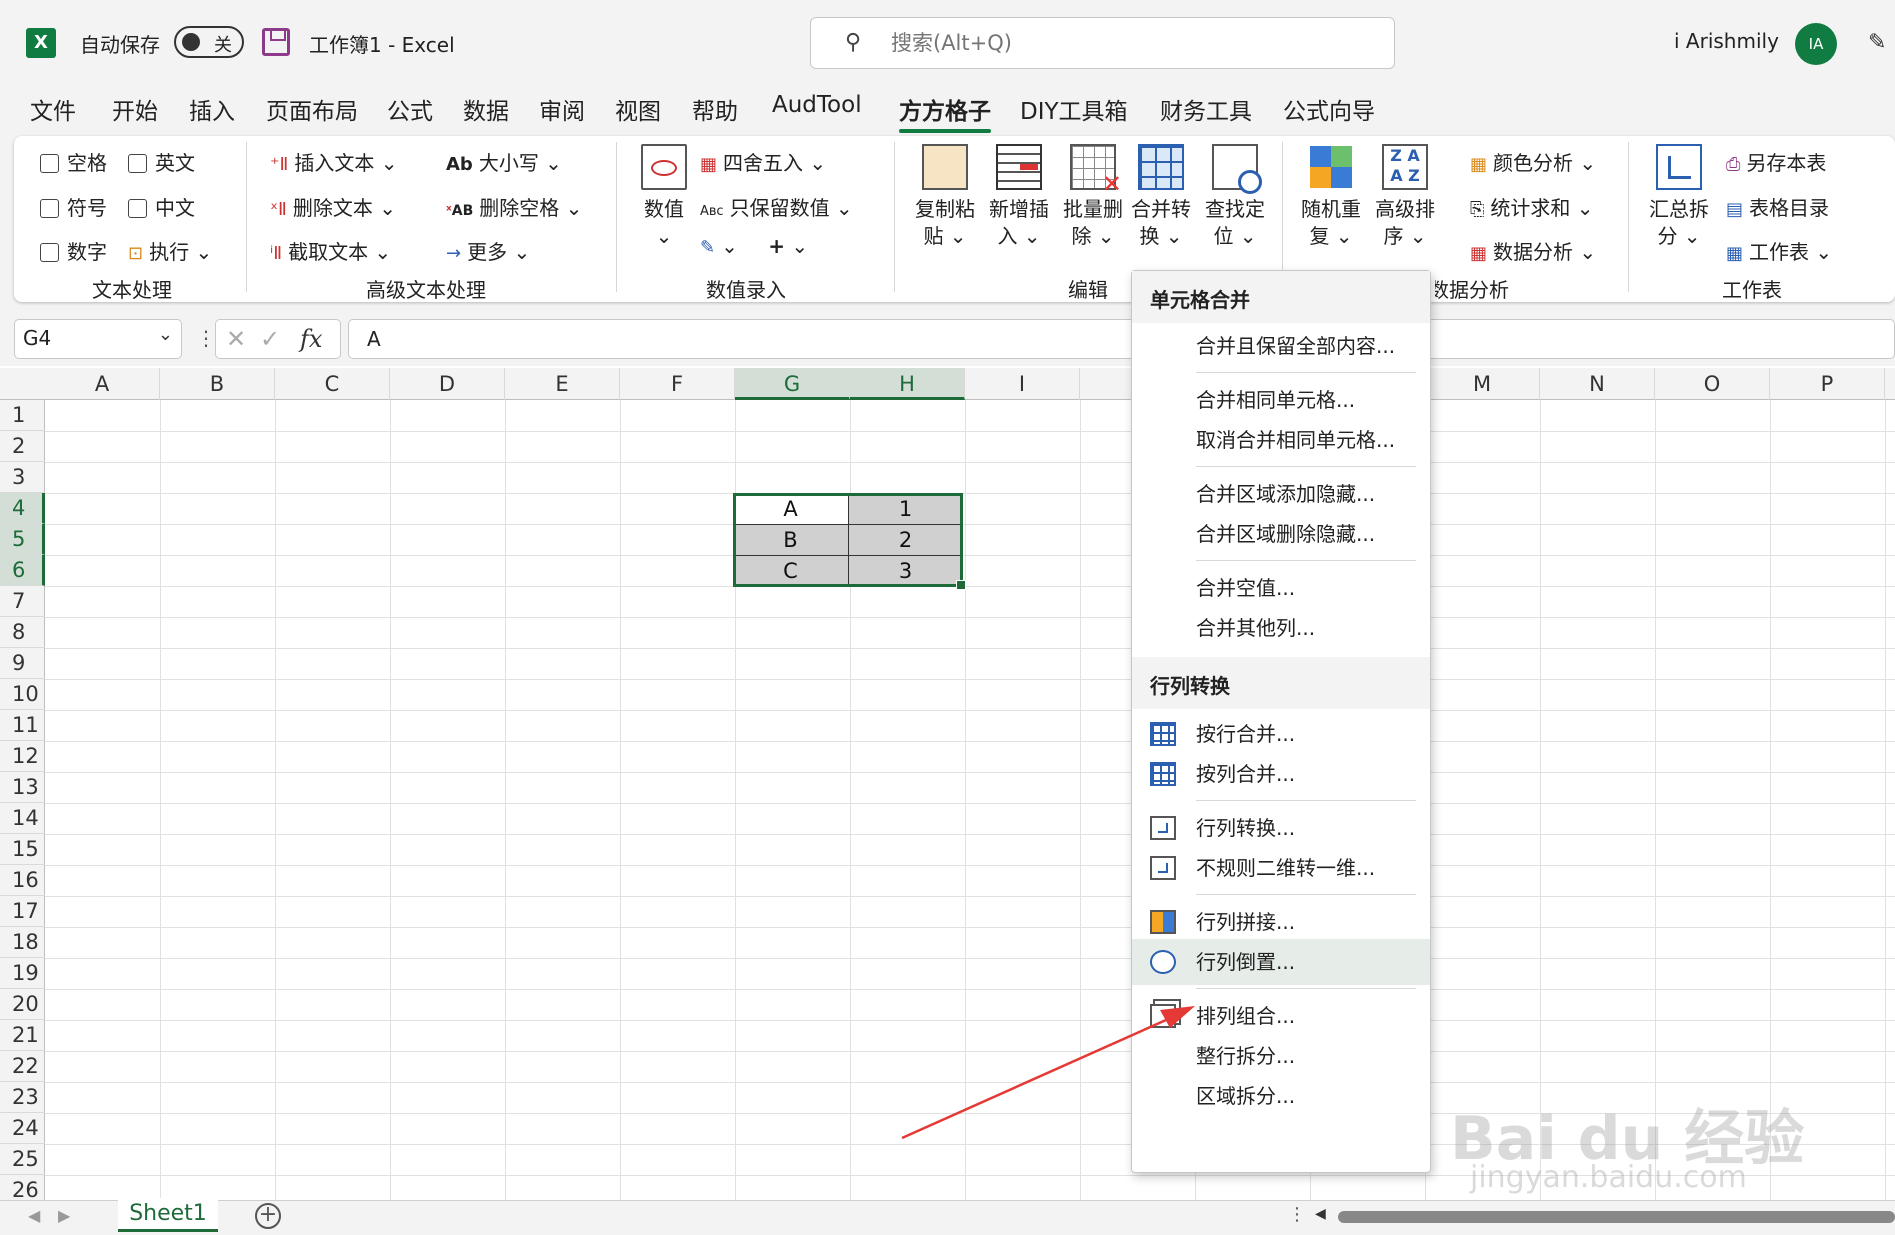  Describe the element at coordinates (1131, 43) in the screenshot. I see `search-input` at that location.